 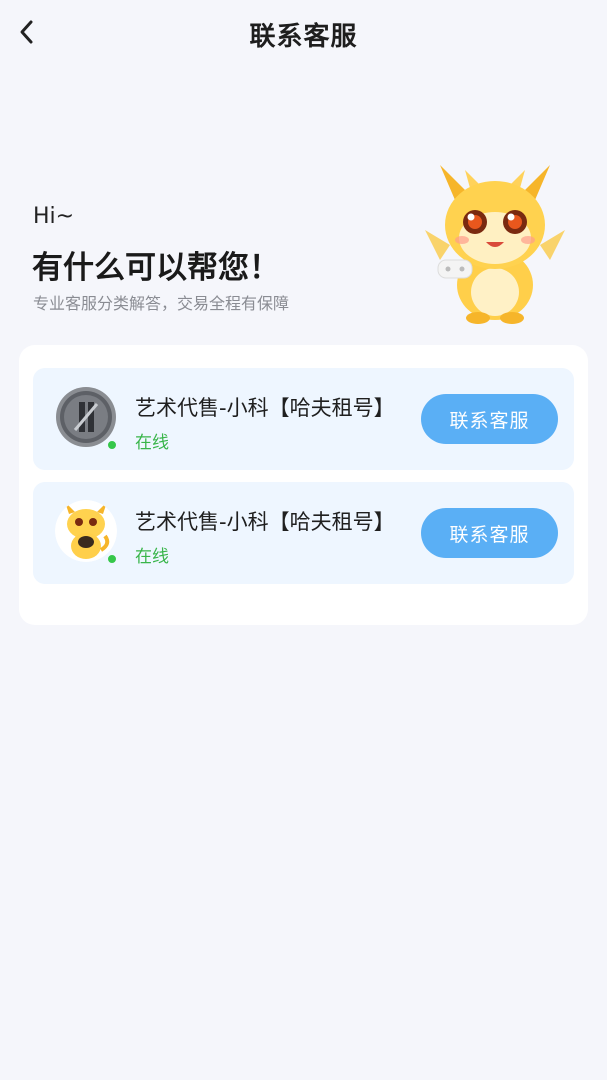 What do you see at coordinates (156, 268) in the screenshot?
I see `headline-text: 有什么可以帮您！` at bounding box center [156, 268].